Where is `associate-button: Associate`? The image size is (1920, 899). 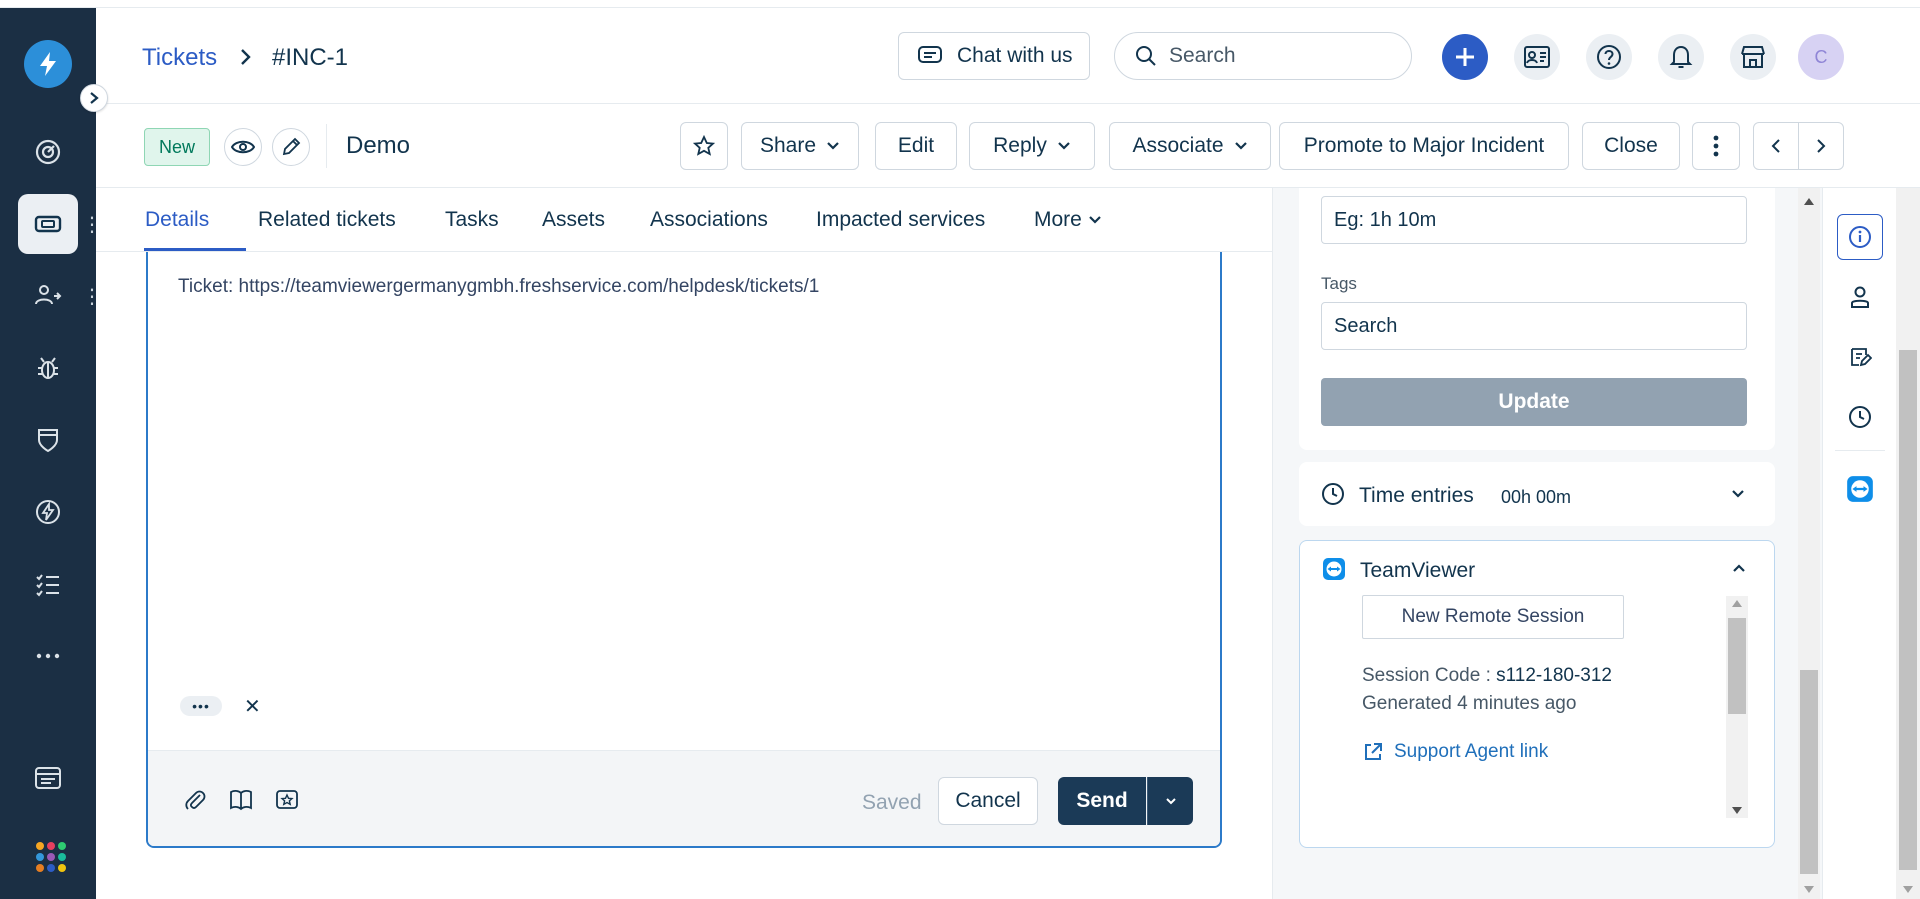 associate-button: Associate is located at coordinates (1190, 146).